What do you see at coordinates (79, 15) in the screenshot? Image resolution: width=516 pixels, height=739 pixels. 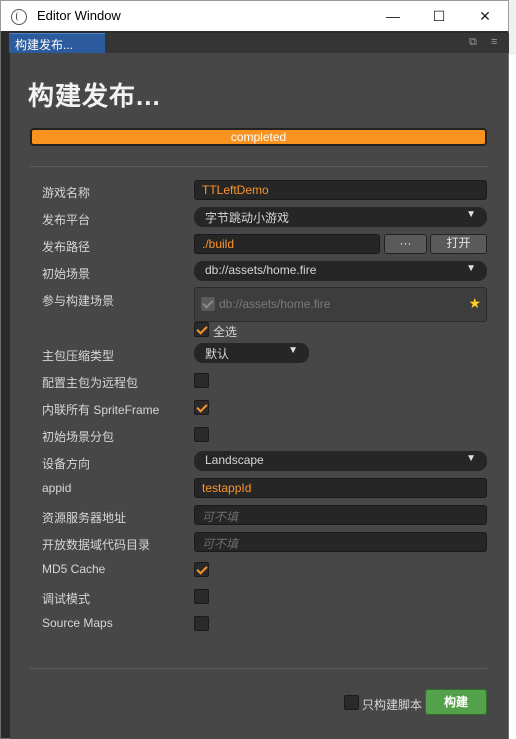 I see `window-title: Editor Window` at bounding box center [79, 15].